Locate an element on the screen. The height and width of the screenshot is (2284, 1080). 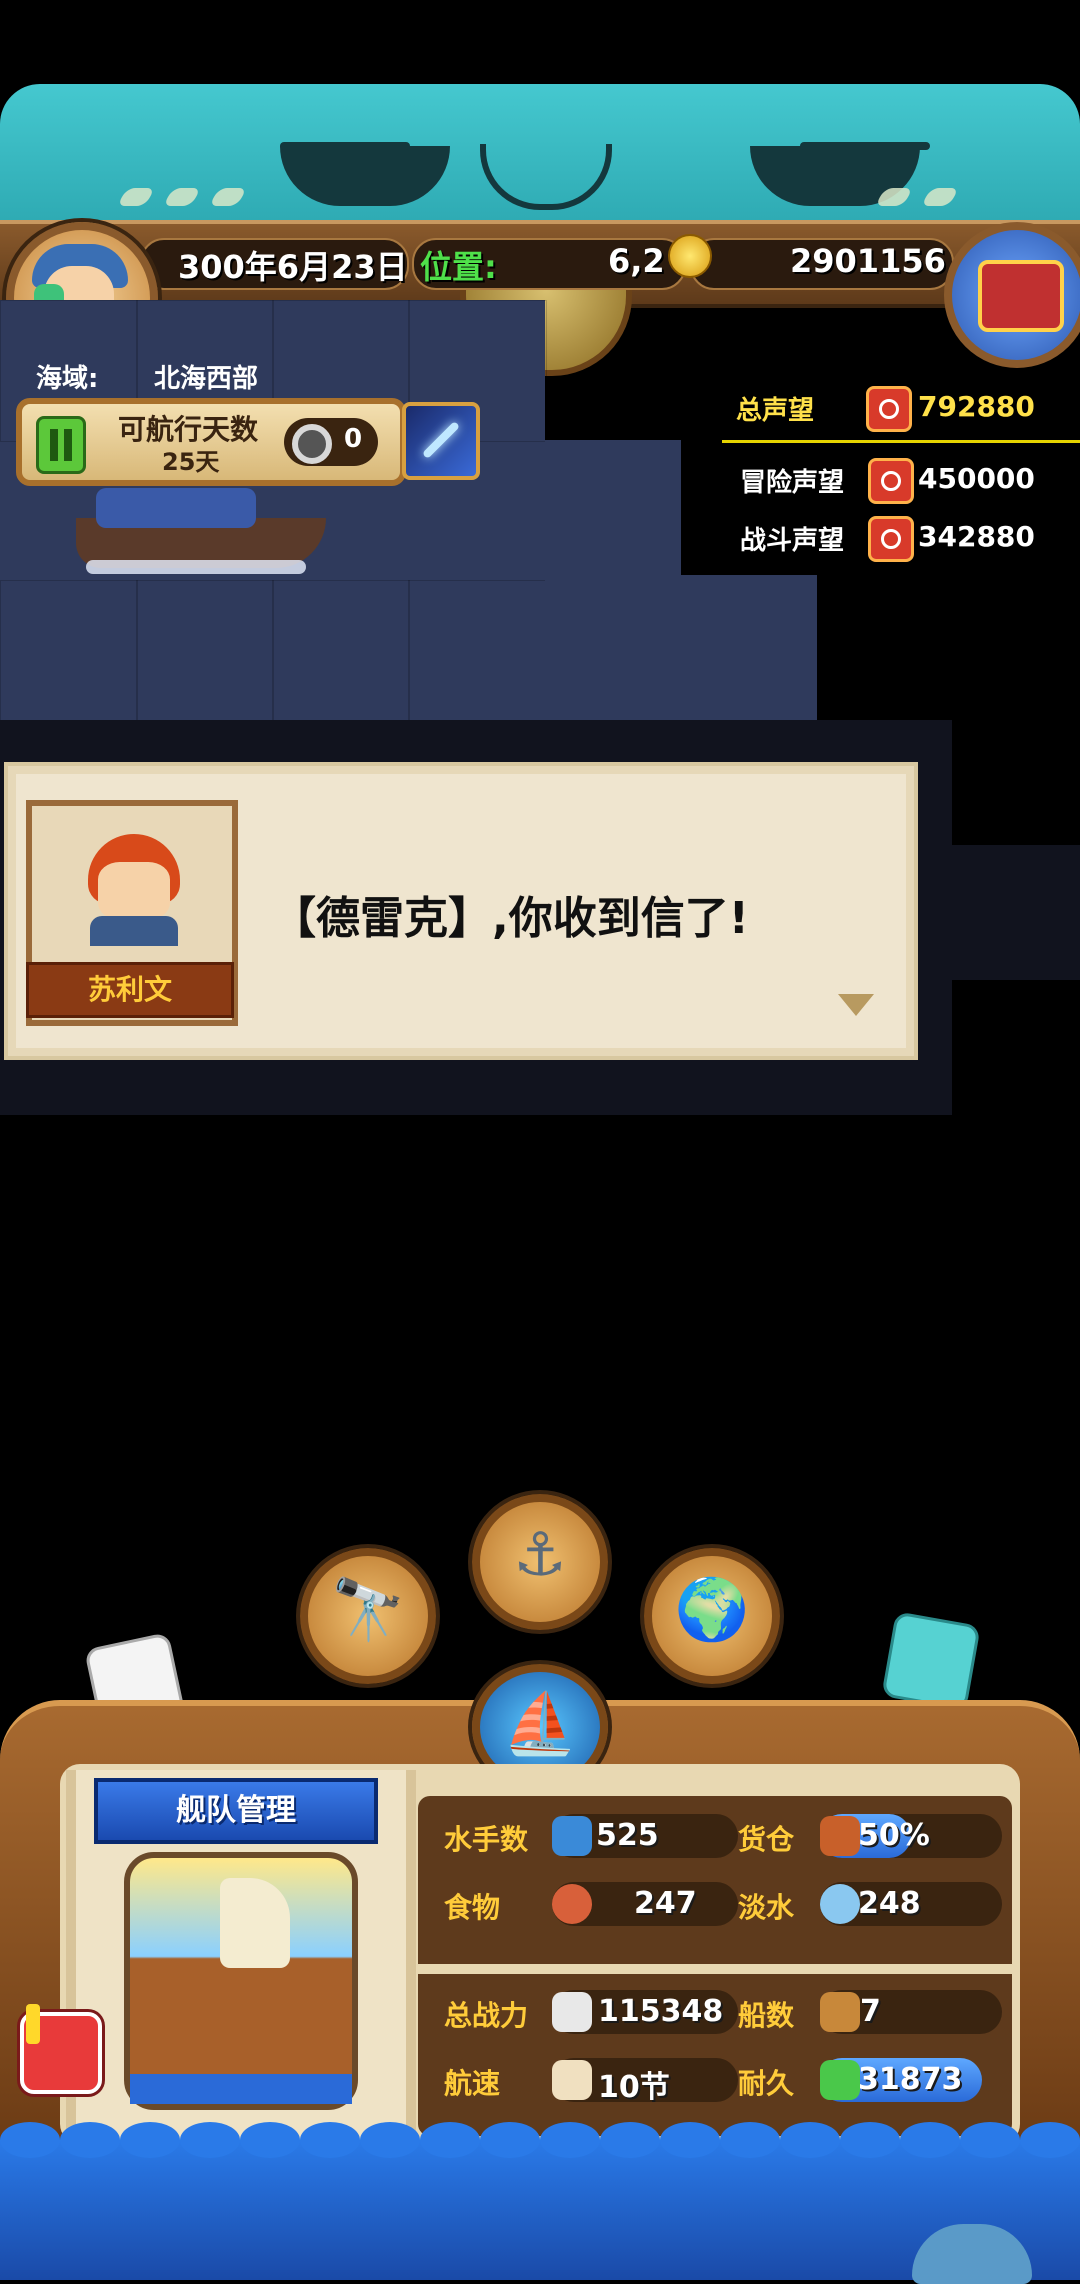
comet-skill-button is located at coordinates (441, 441).